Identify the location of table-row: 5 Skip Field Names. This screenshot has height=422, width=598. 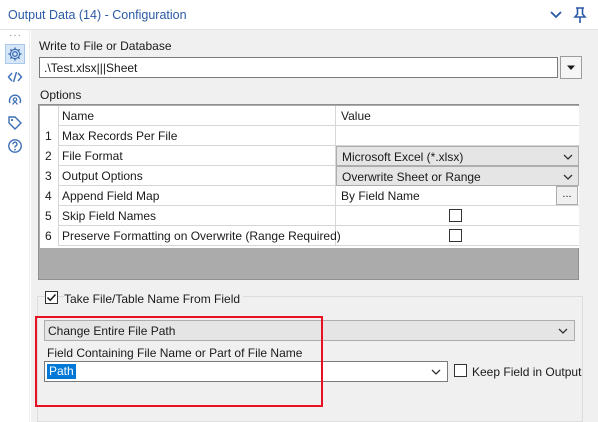
(309, 216).